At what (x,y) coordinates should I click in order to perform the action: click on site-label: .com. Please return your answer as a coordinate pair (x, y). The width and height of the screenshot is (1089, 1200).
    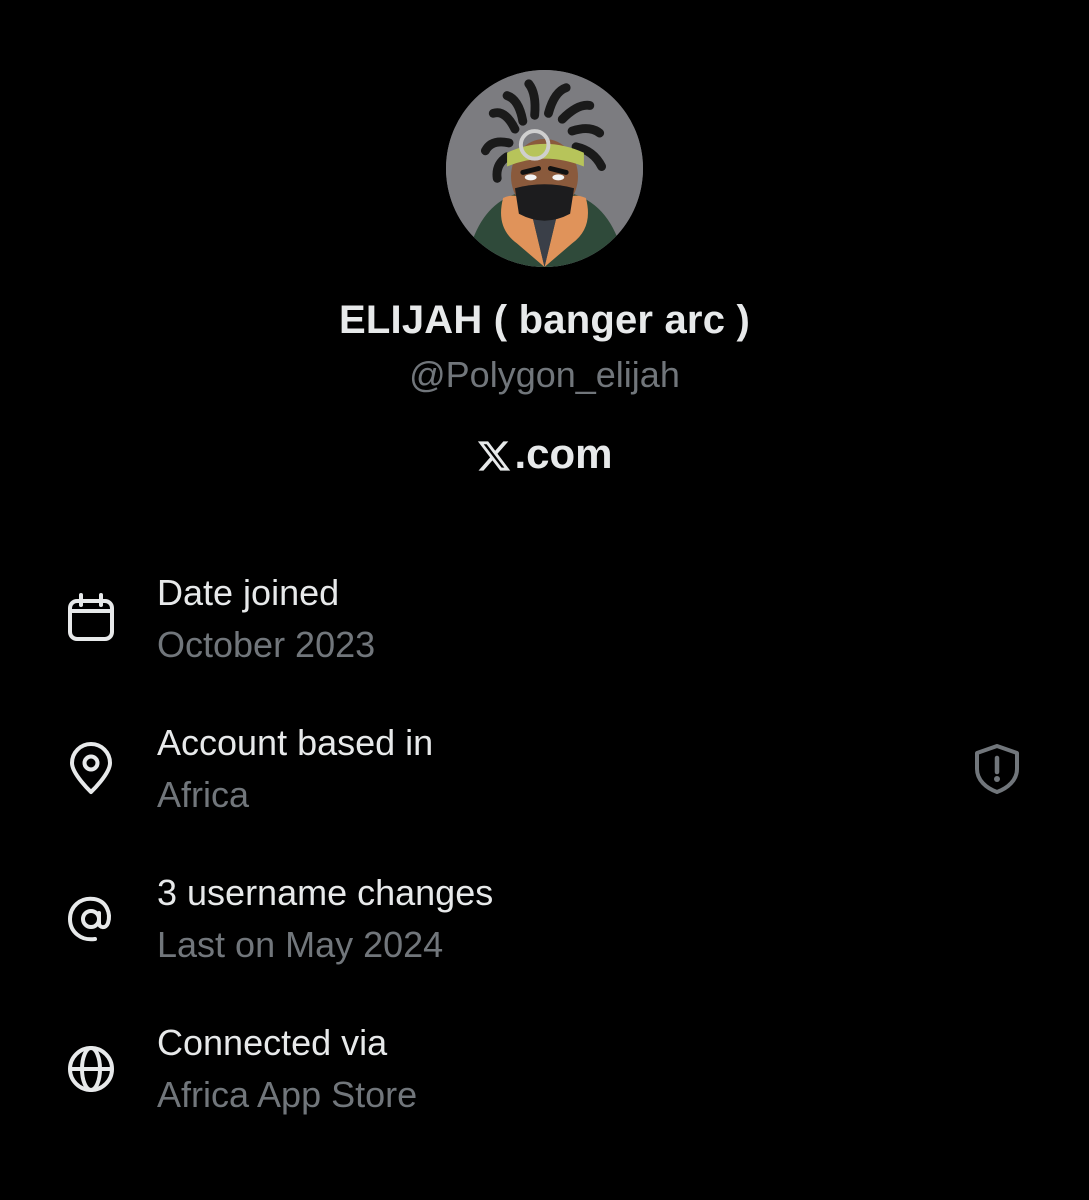
    Looking at the image, I should click on (544, 454).